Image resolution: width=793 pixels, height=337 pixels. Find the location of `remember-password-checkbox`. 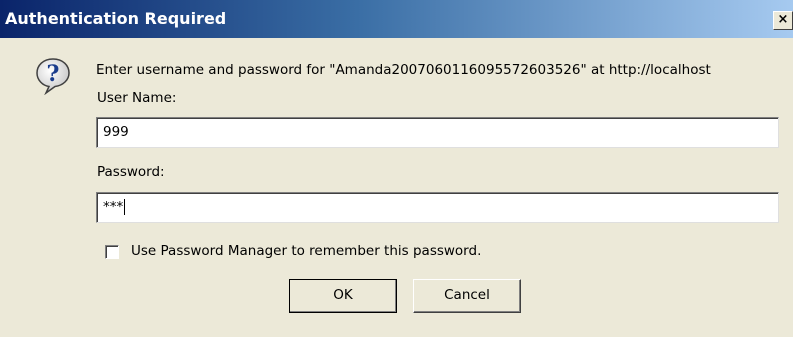

remember-password-checkbox is located at coordinates (112, 252).